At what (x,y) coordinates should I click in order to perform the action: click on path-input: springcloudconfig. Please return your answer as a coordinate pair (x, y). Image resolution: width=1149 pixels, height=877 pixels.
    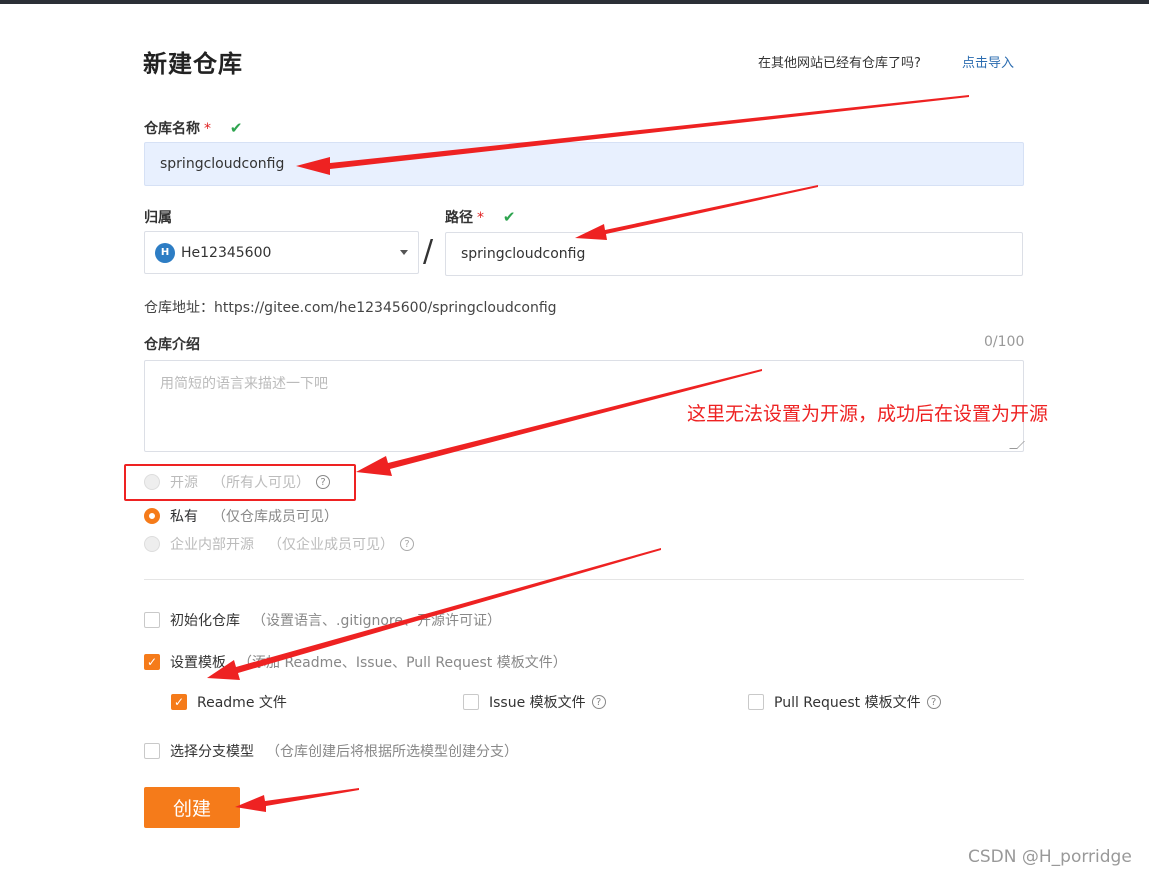
    Looking at the image, I should click on (734, 254).